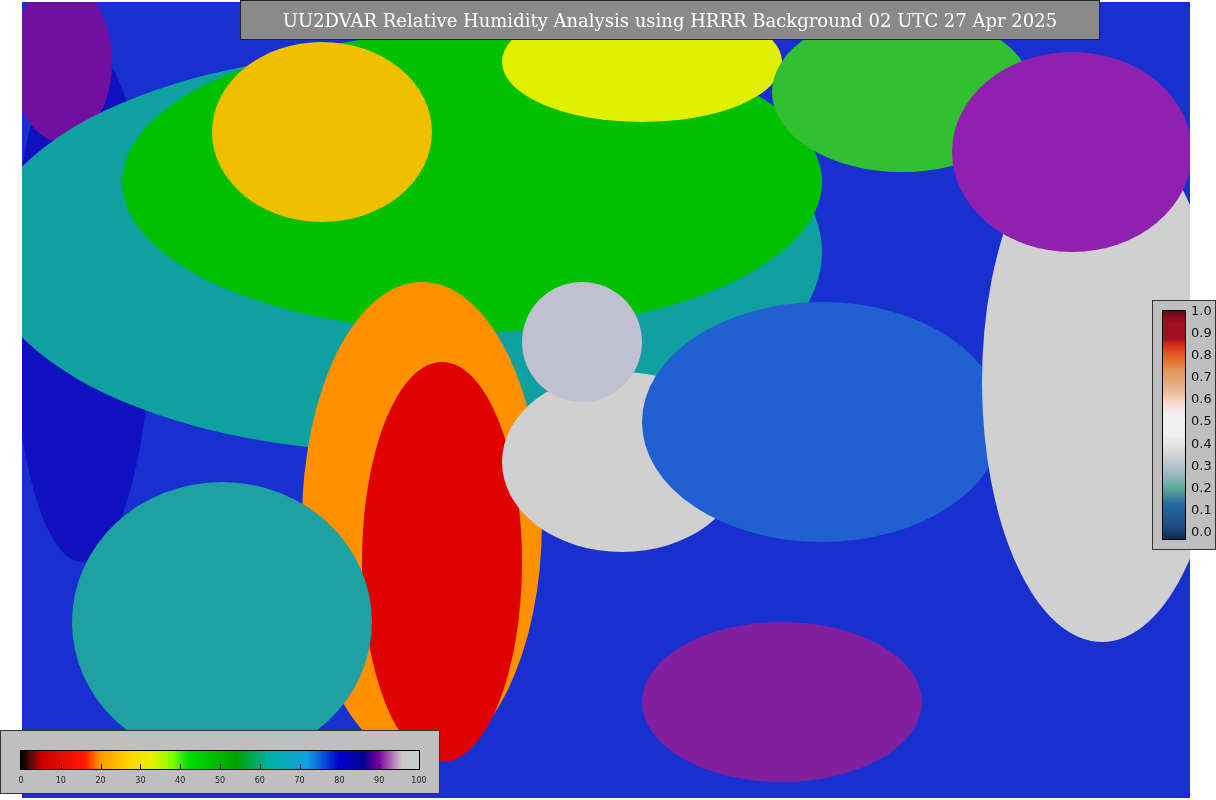 Image resolution: width=1216 pixels, height=800 pixels. What do you see at coordinates (21, 780) in the screenshot?
I see `scale-label: 0` at bounding box center [21, 780].